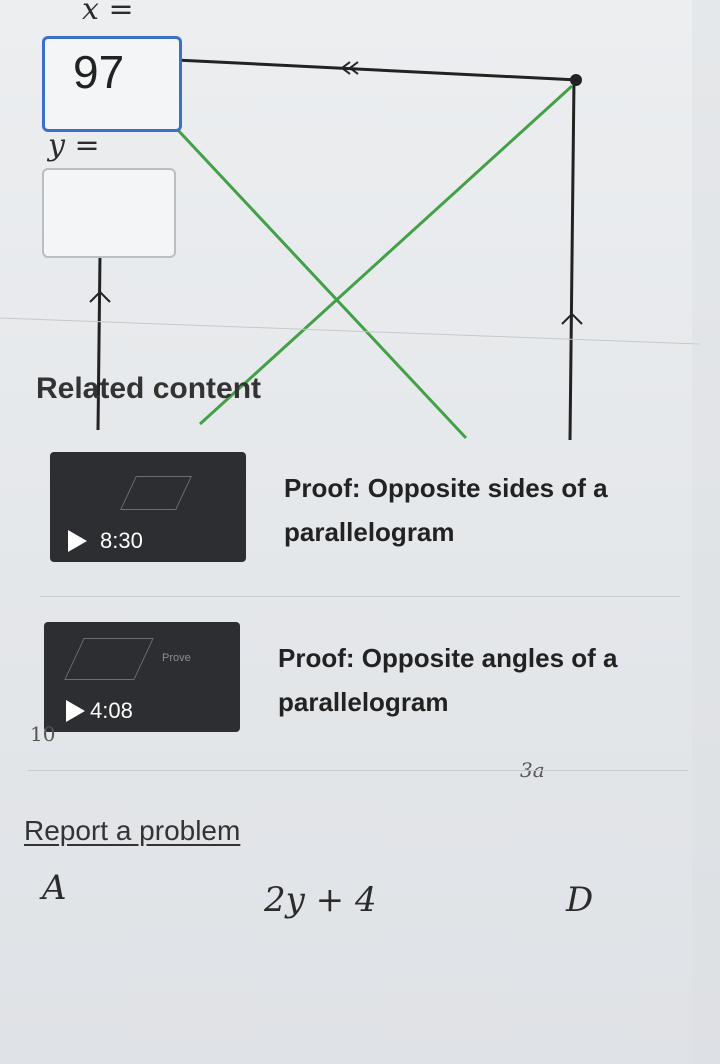  Describe the element at coordinates (121, 540) in the screenshot. I see `video-duration: 8:30` at that location.